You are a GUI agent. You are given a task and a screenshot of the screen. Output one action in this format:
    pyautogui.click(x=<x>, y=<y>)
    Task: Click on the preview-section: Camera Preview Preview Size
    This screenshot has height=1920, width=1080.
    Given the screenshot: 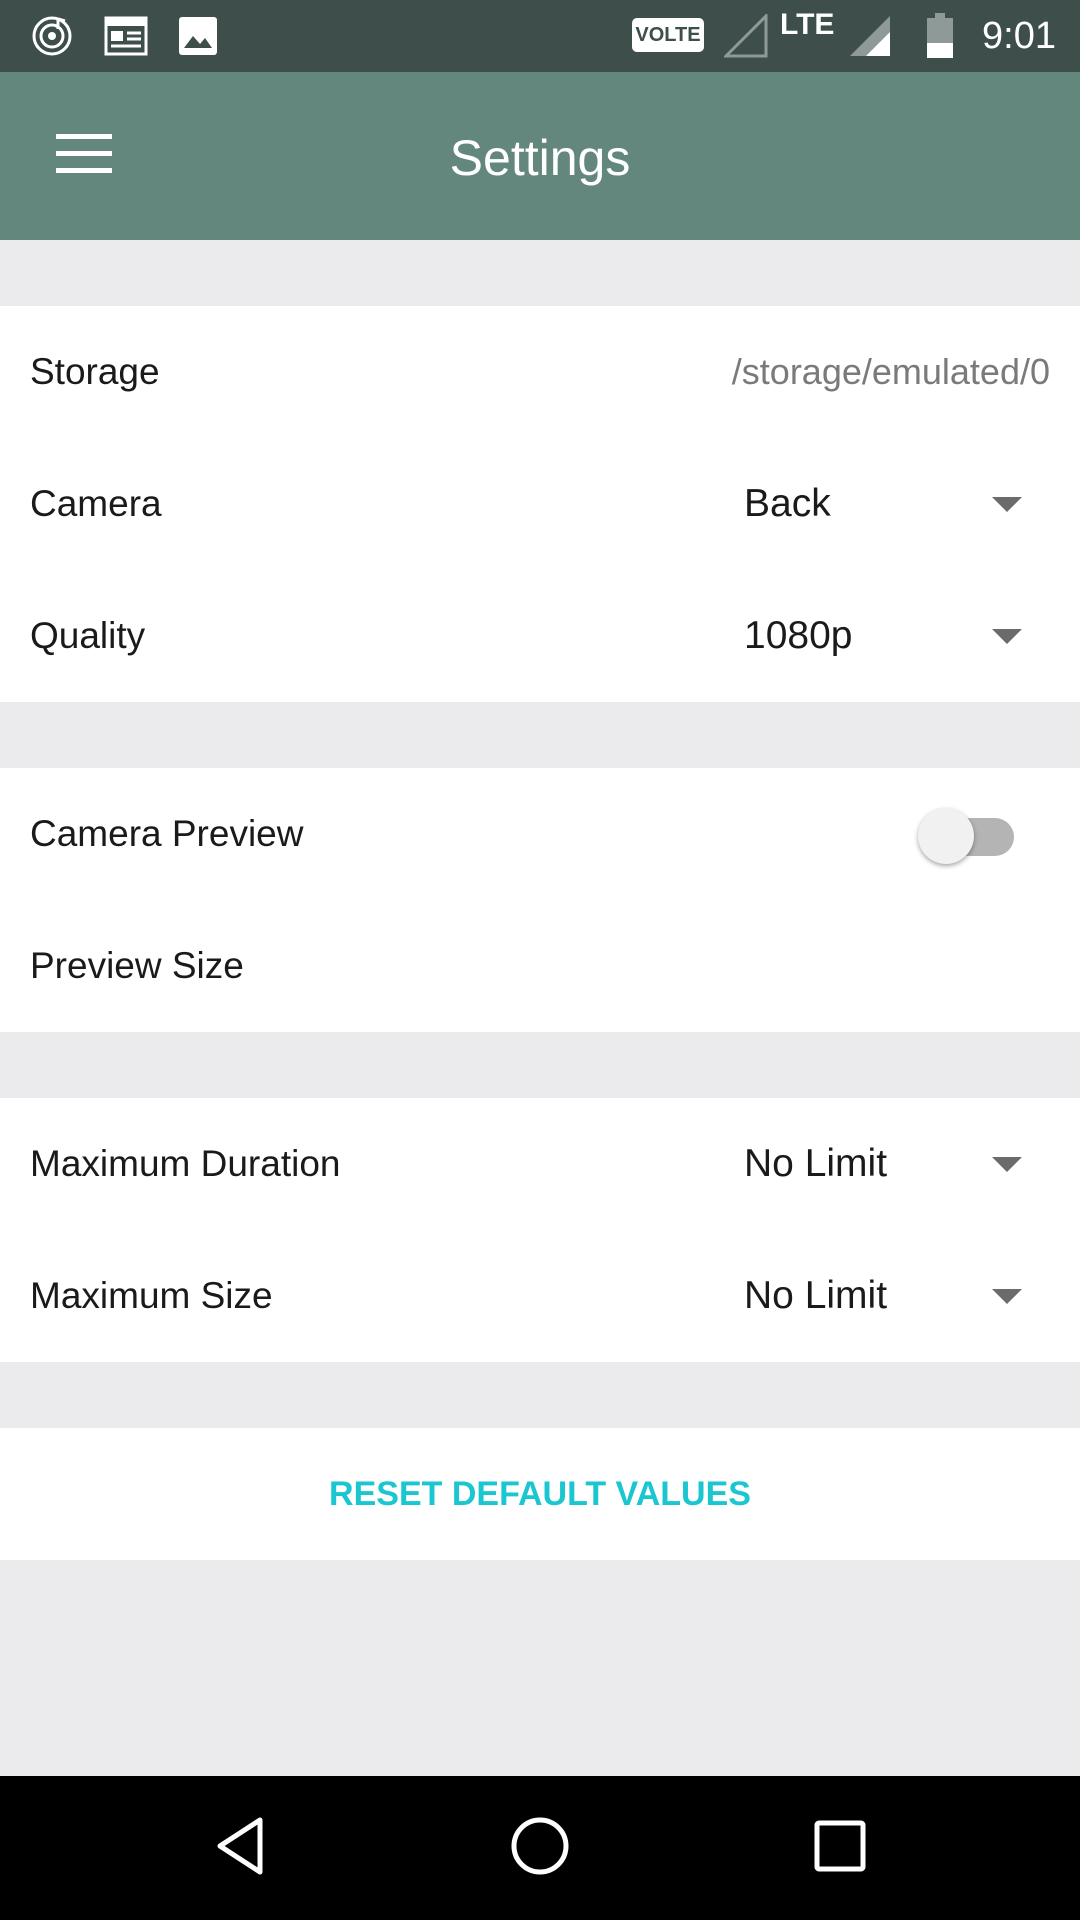 What is the action you would take?
    pyautogui.click(x=540, y=900)
    